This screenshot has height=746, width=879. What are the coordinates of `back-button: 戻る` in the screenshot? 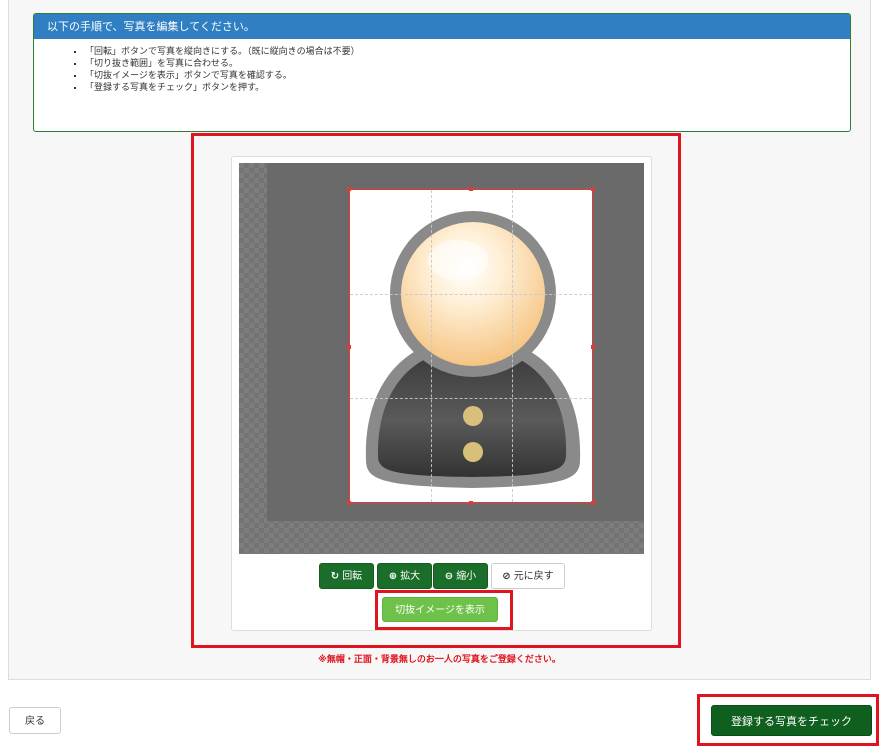 It's located at (35, 720).